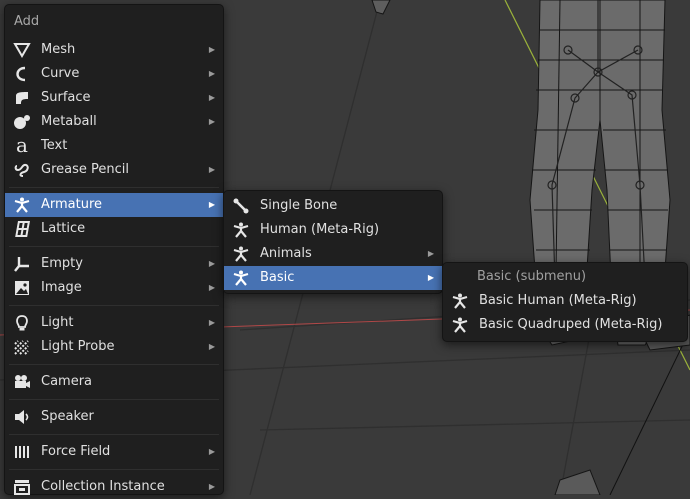 The width and height of the screenshot is (690, 499). I want to click on menu-item-label: Lattice, so click(63, 228).